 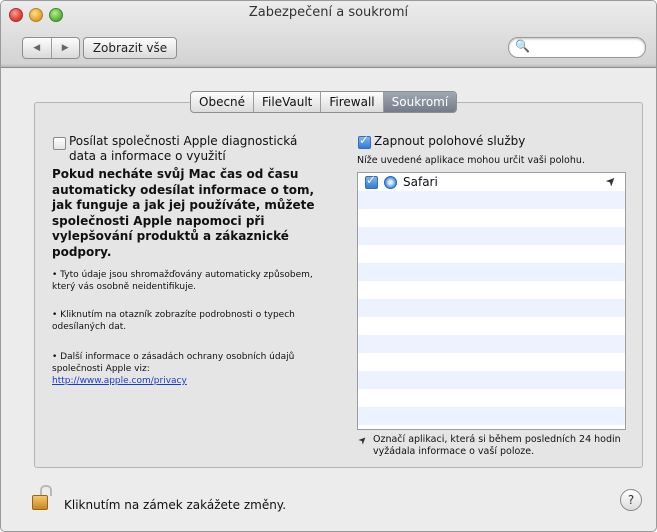 I want to click on window-title: Zabezpečení a soukromí, so click(x=328, y=12).